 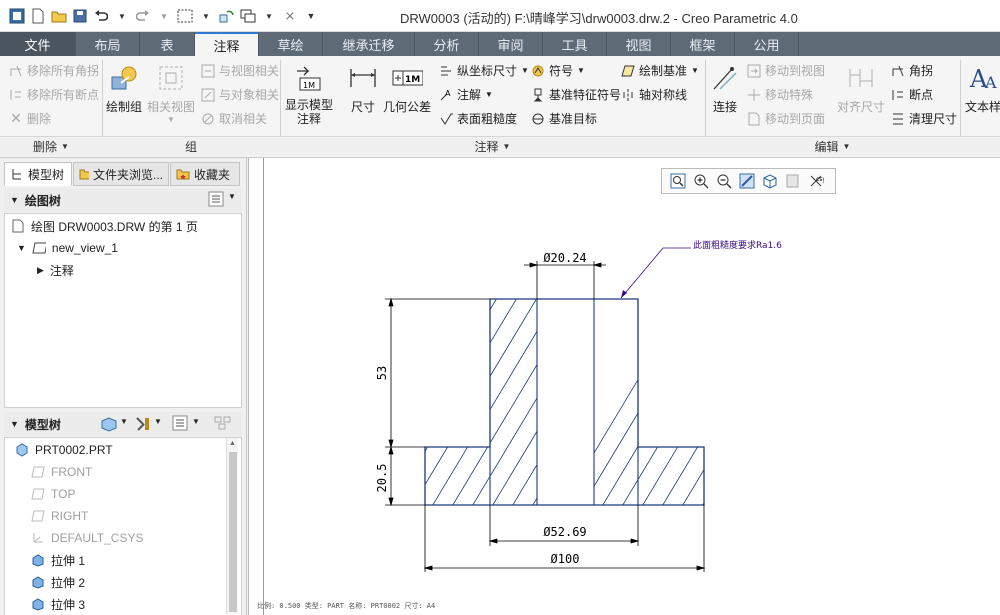 What do you see at coordinates (492, 146) in the screenshot?
I see `annotate-group-footer: 注释 ▼` at bounding box center [492, 146].